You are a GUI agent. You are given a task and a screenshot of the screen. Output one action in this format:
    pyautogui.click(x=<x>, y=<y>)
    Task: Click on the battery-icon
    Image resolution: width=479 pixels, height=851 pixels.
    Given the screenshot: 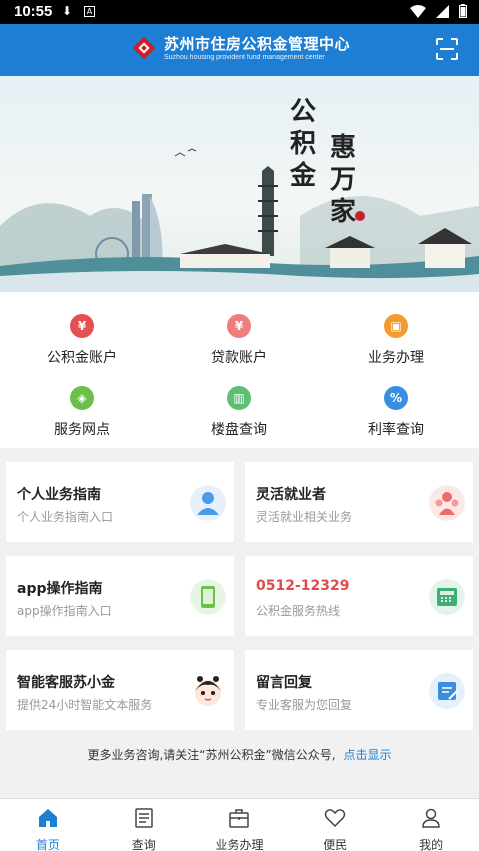 What is the action you would take?
    pyautogui.click(x=463, y=11)
    